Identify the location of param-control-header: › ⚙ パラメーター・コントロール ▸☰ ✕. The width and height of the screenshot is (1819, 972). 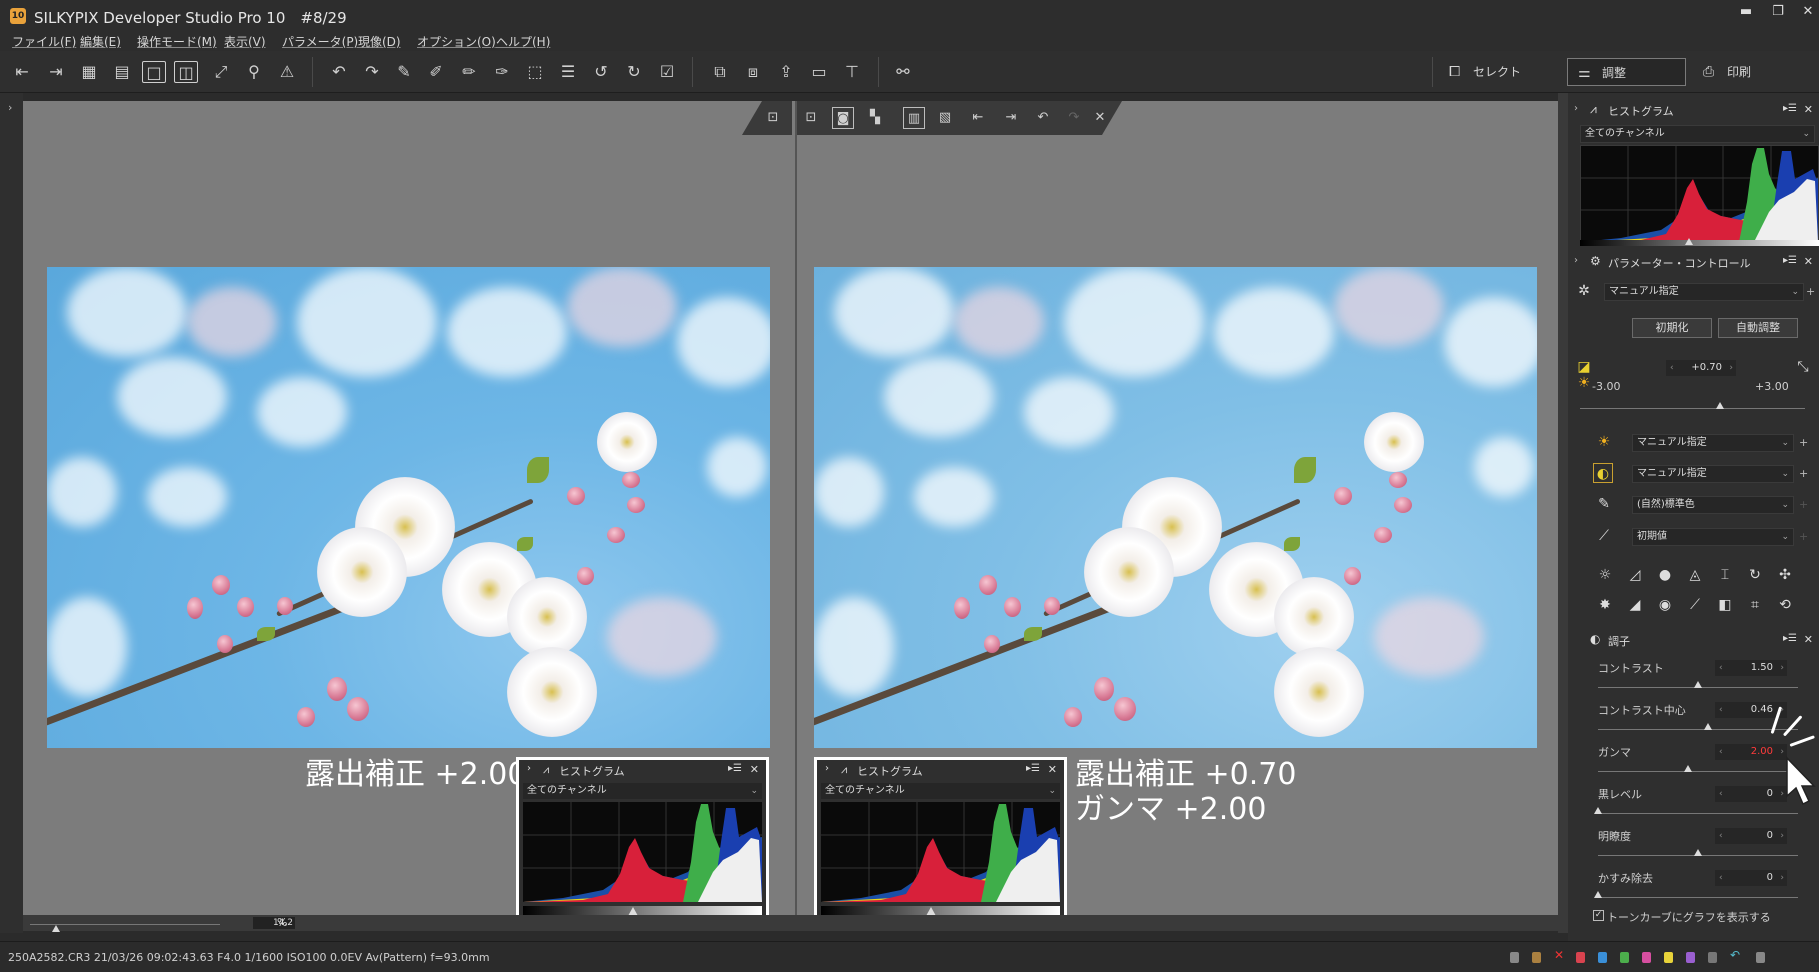
(1693, 262).